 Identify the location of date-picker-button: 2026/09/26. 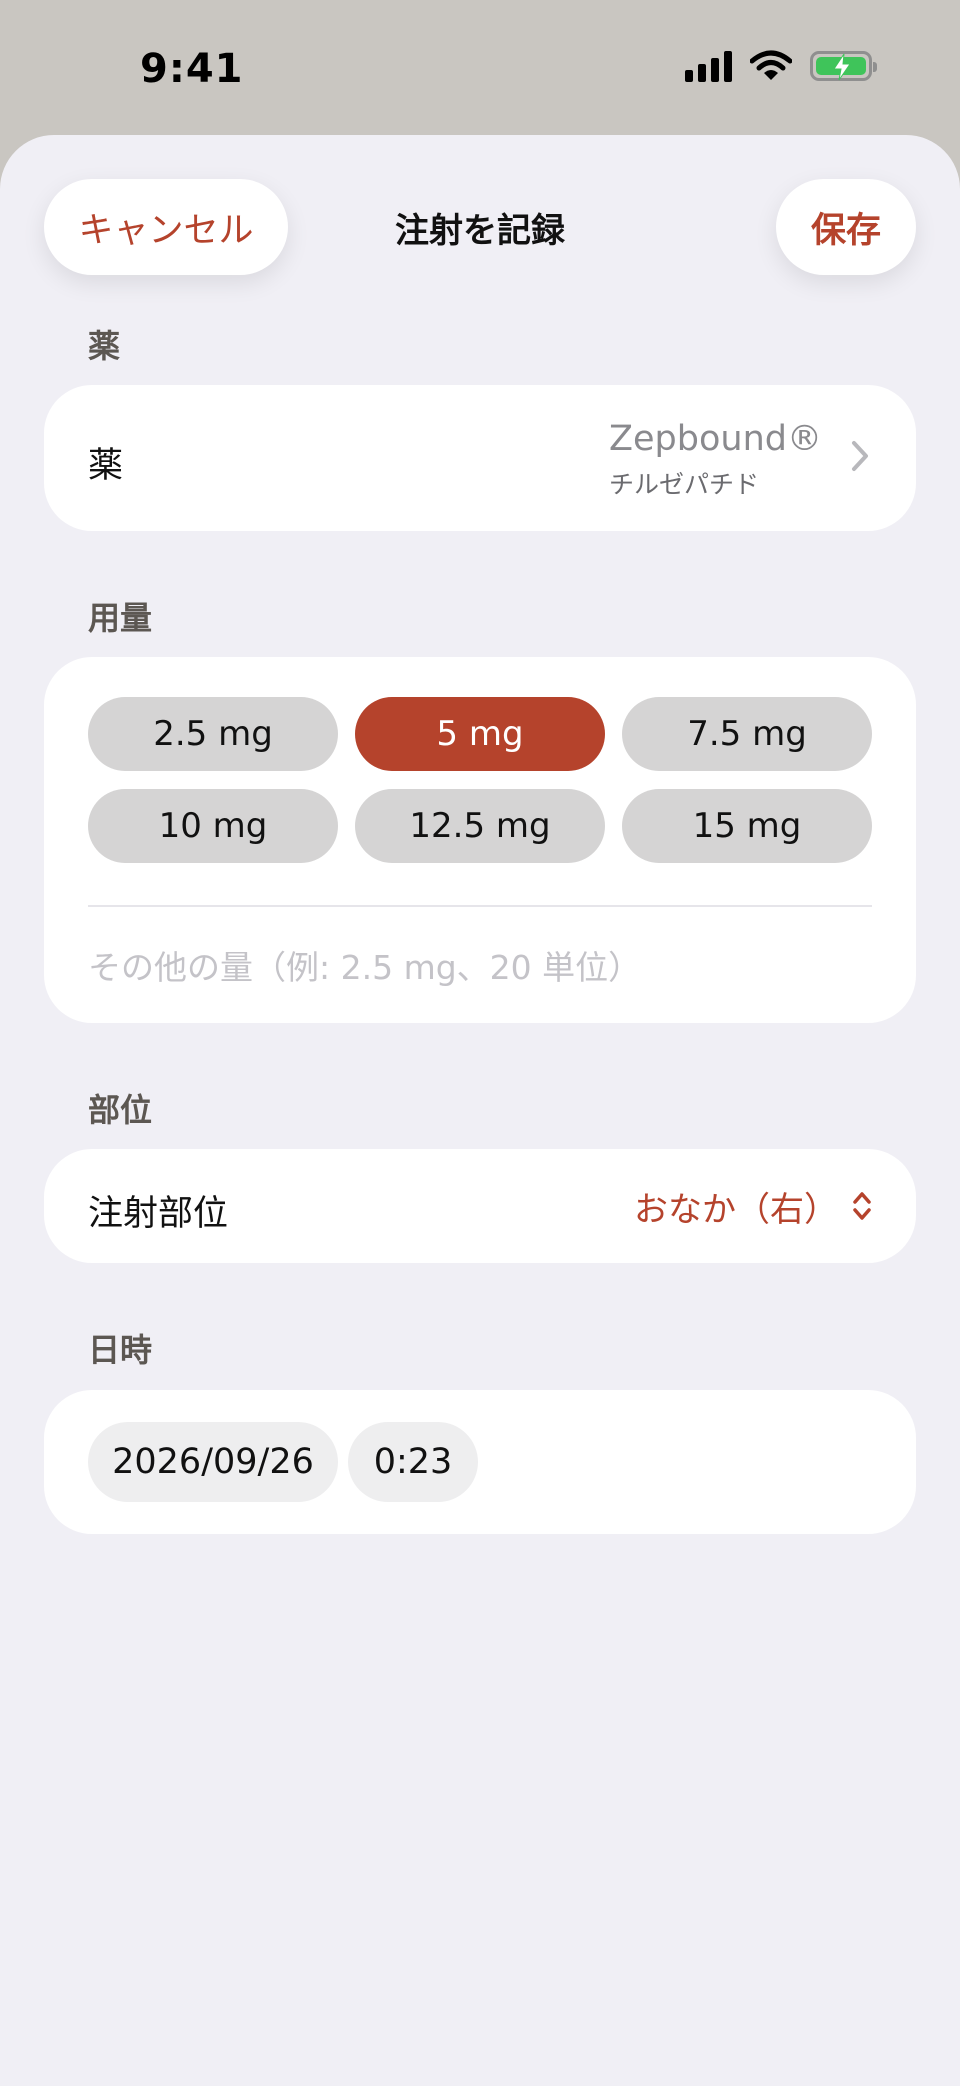
(213, 1462).